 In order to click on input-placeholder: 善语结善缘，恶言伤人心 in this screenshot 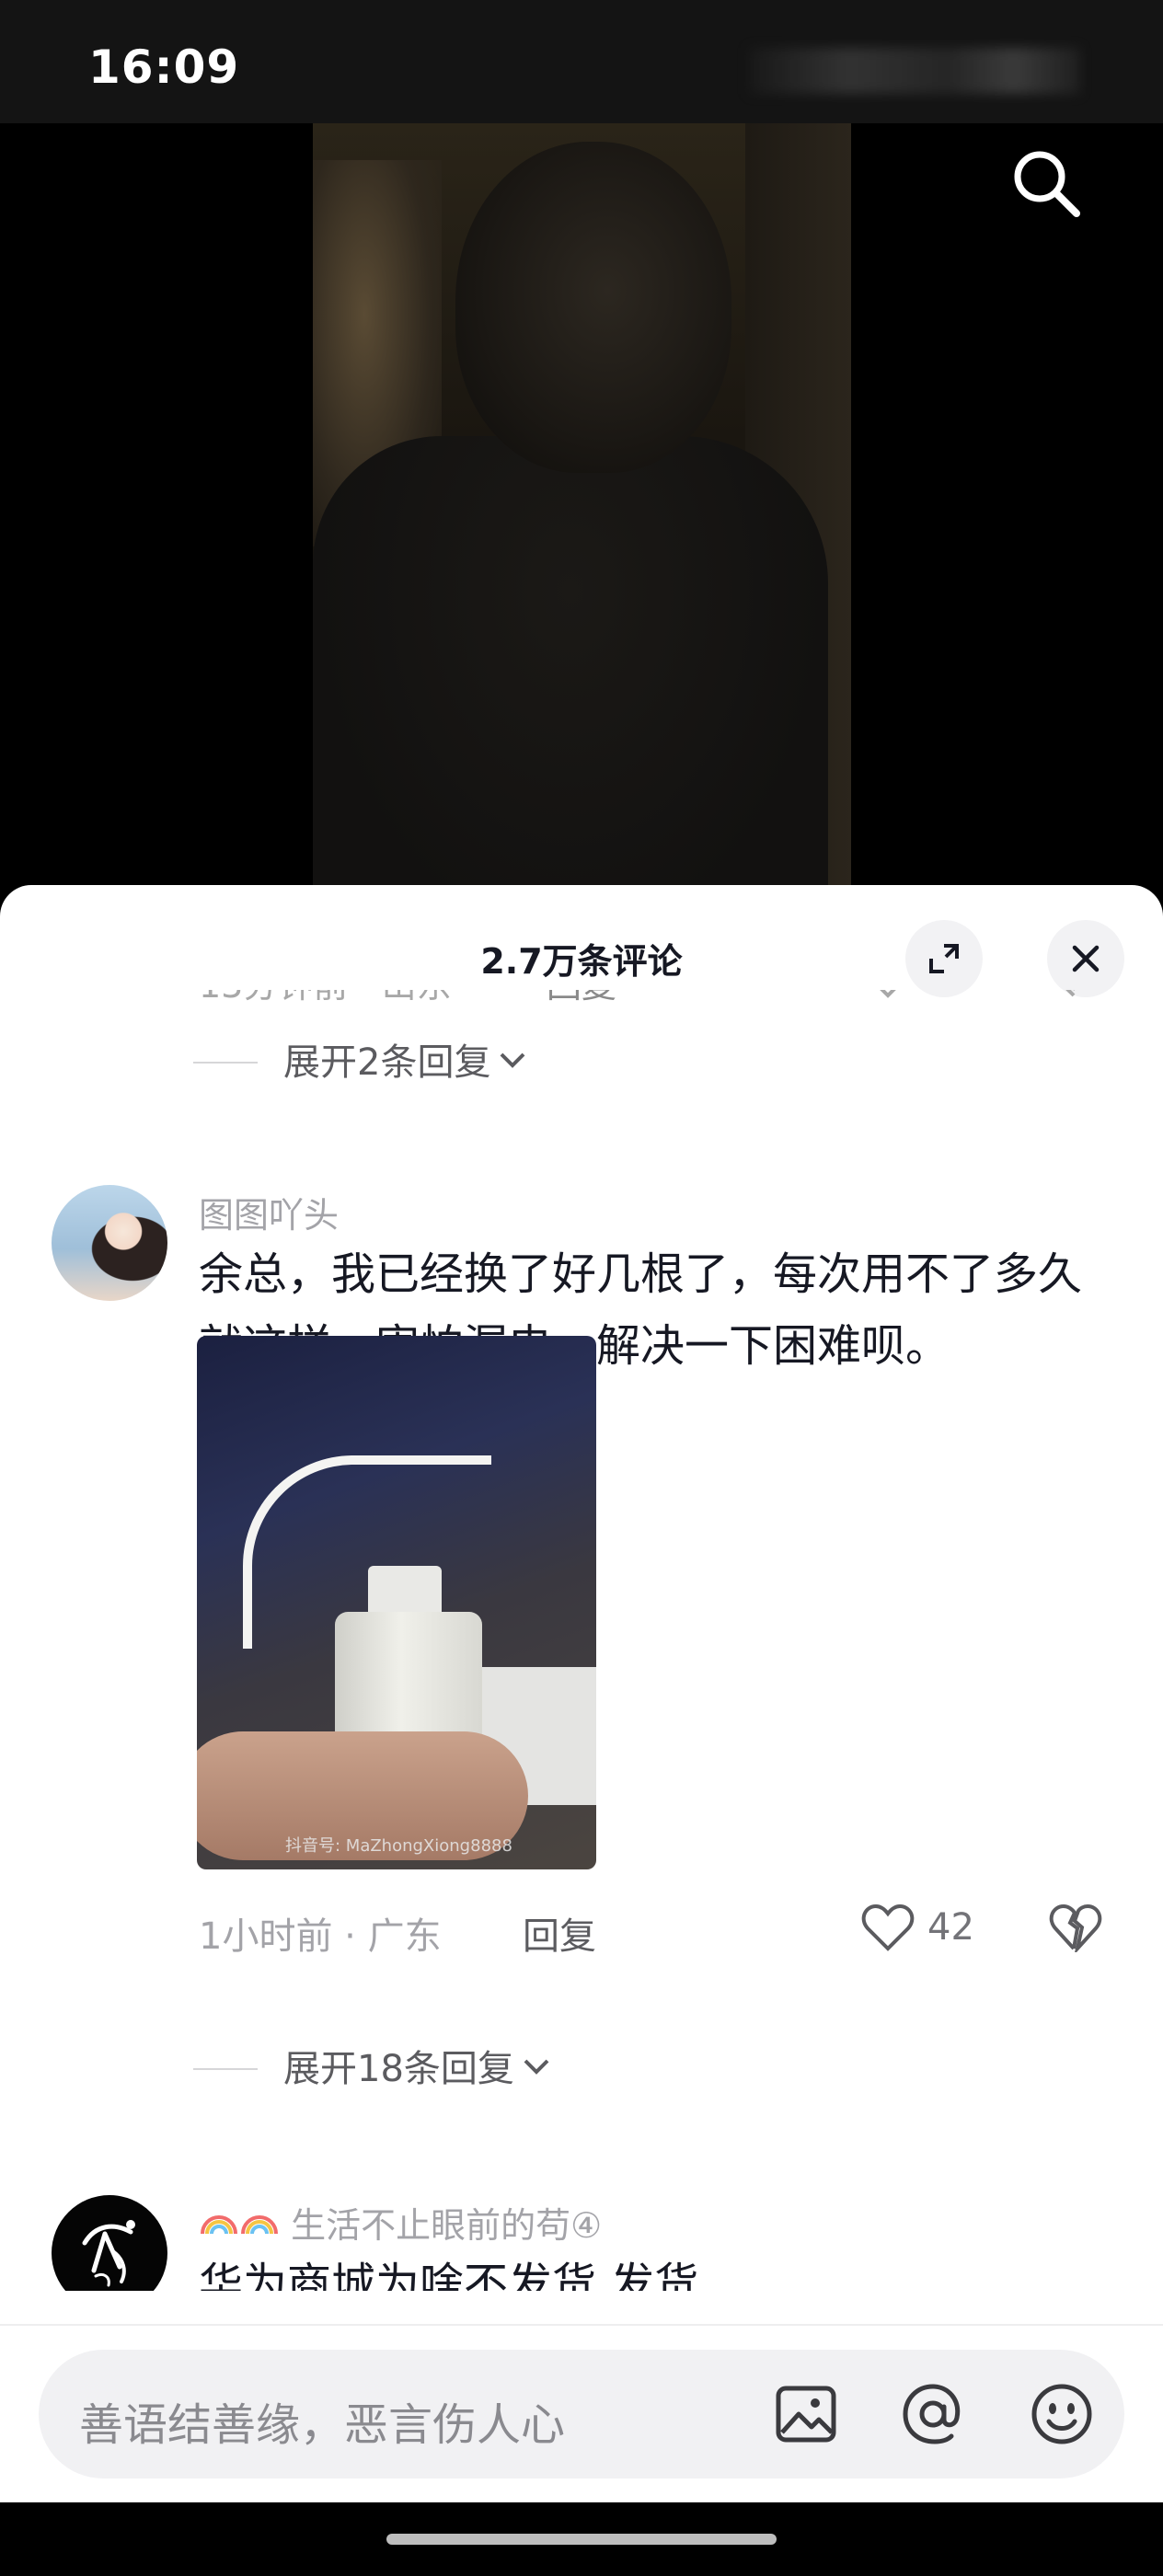, I will do `click(323, 2425)`.